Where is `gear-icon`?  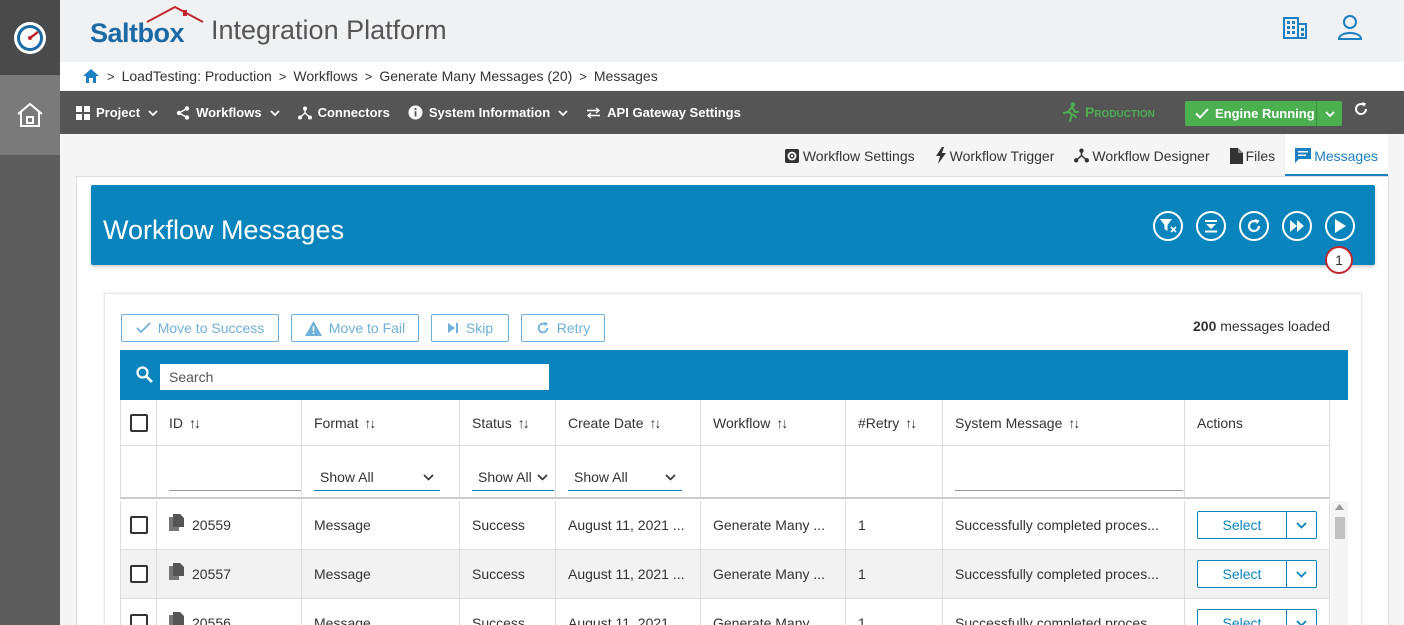 gear-icon is located at coordinates (791, 155).